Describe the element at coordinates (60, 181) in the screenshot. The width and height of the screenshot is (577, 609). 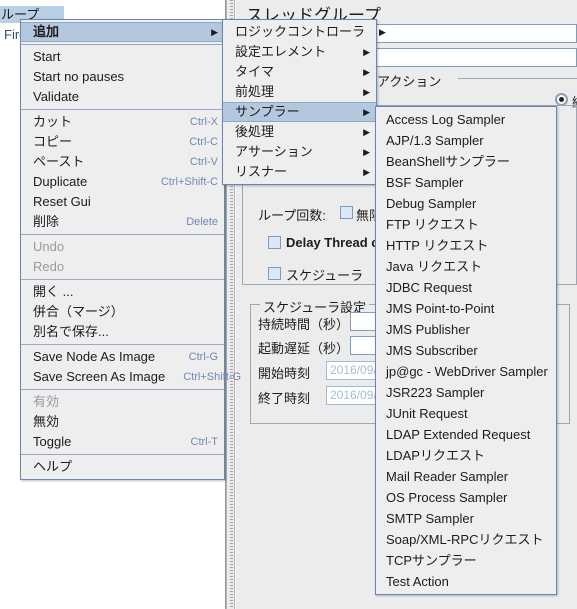
I see `menu-item-label: Duplicate` at that location.